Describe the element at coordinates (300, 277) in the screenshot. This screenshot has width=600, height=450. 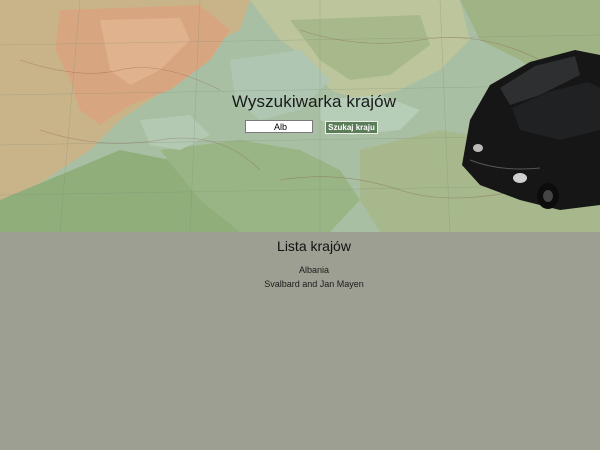
I see `country-list: Albania Svalbard and Jan Mayen` at that location.